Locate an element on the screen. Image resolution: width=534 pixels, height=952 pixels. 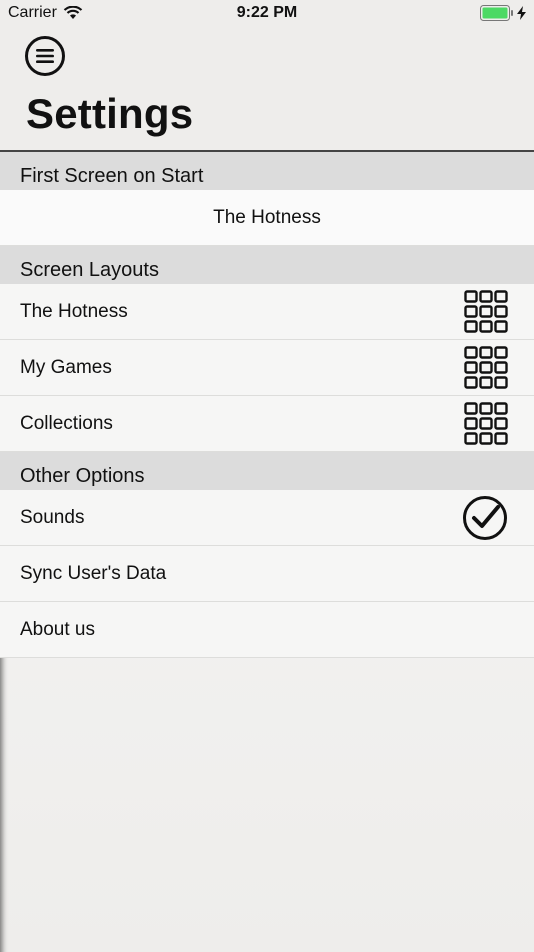
list-item-label: About us is located at coordinates (57, 629).